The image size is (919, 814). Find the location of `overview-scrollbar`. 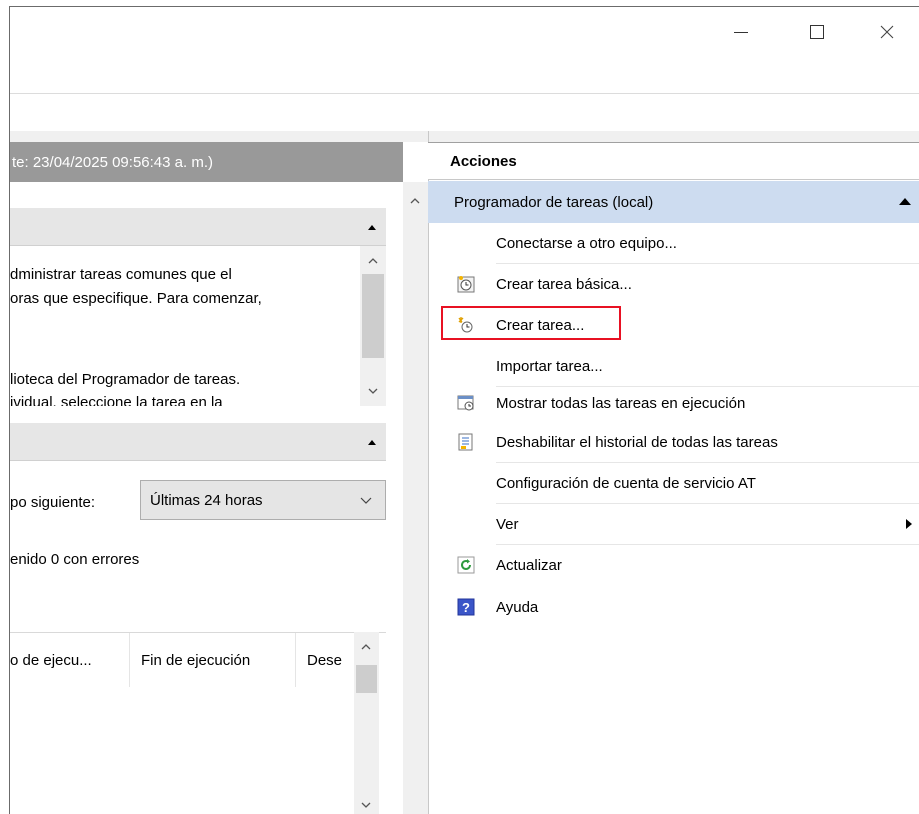

overview-scrollbar is located at coordinates (373, 326).